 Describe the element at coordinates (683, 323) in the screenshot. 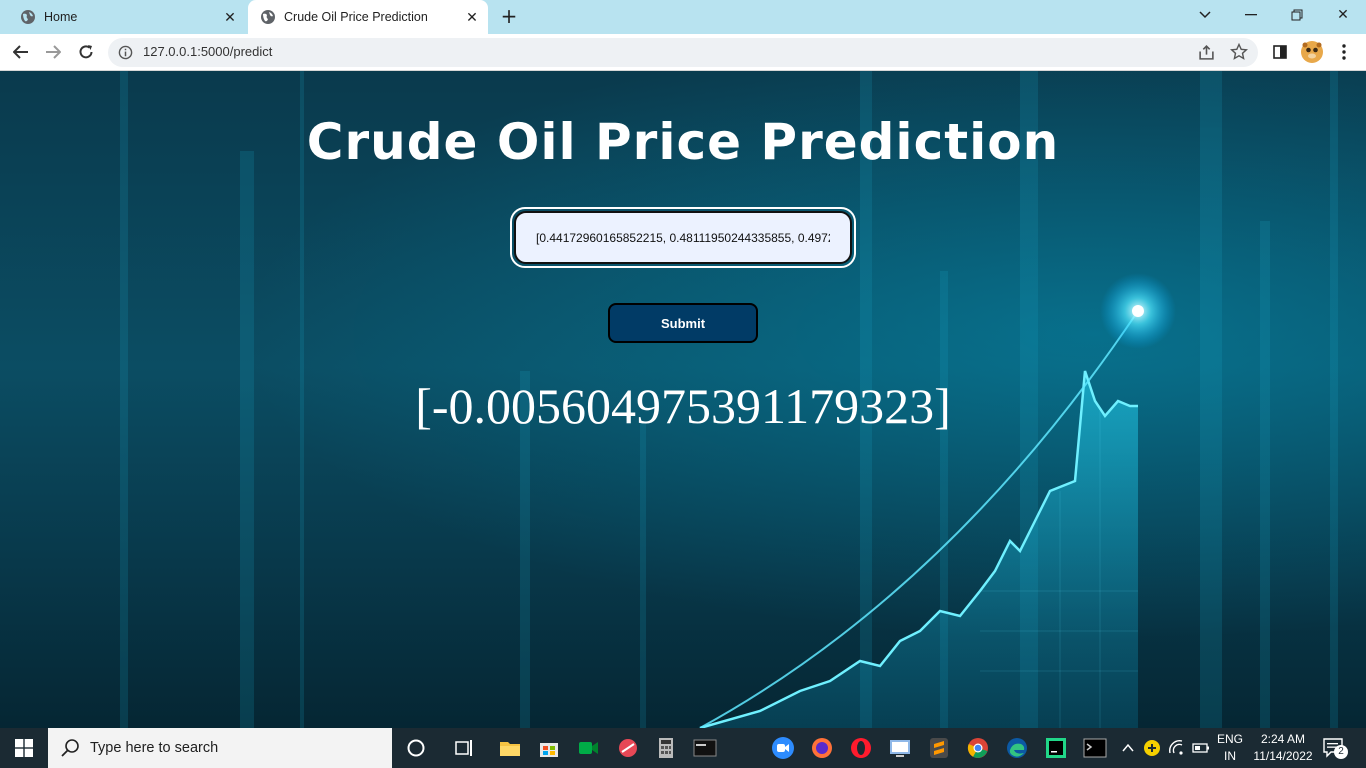

I see `submit-button: Submit` at that location.